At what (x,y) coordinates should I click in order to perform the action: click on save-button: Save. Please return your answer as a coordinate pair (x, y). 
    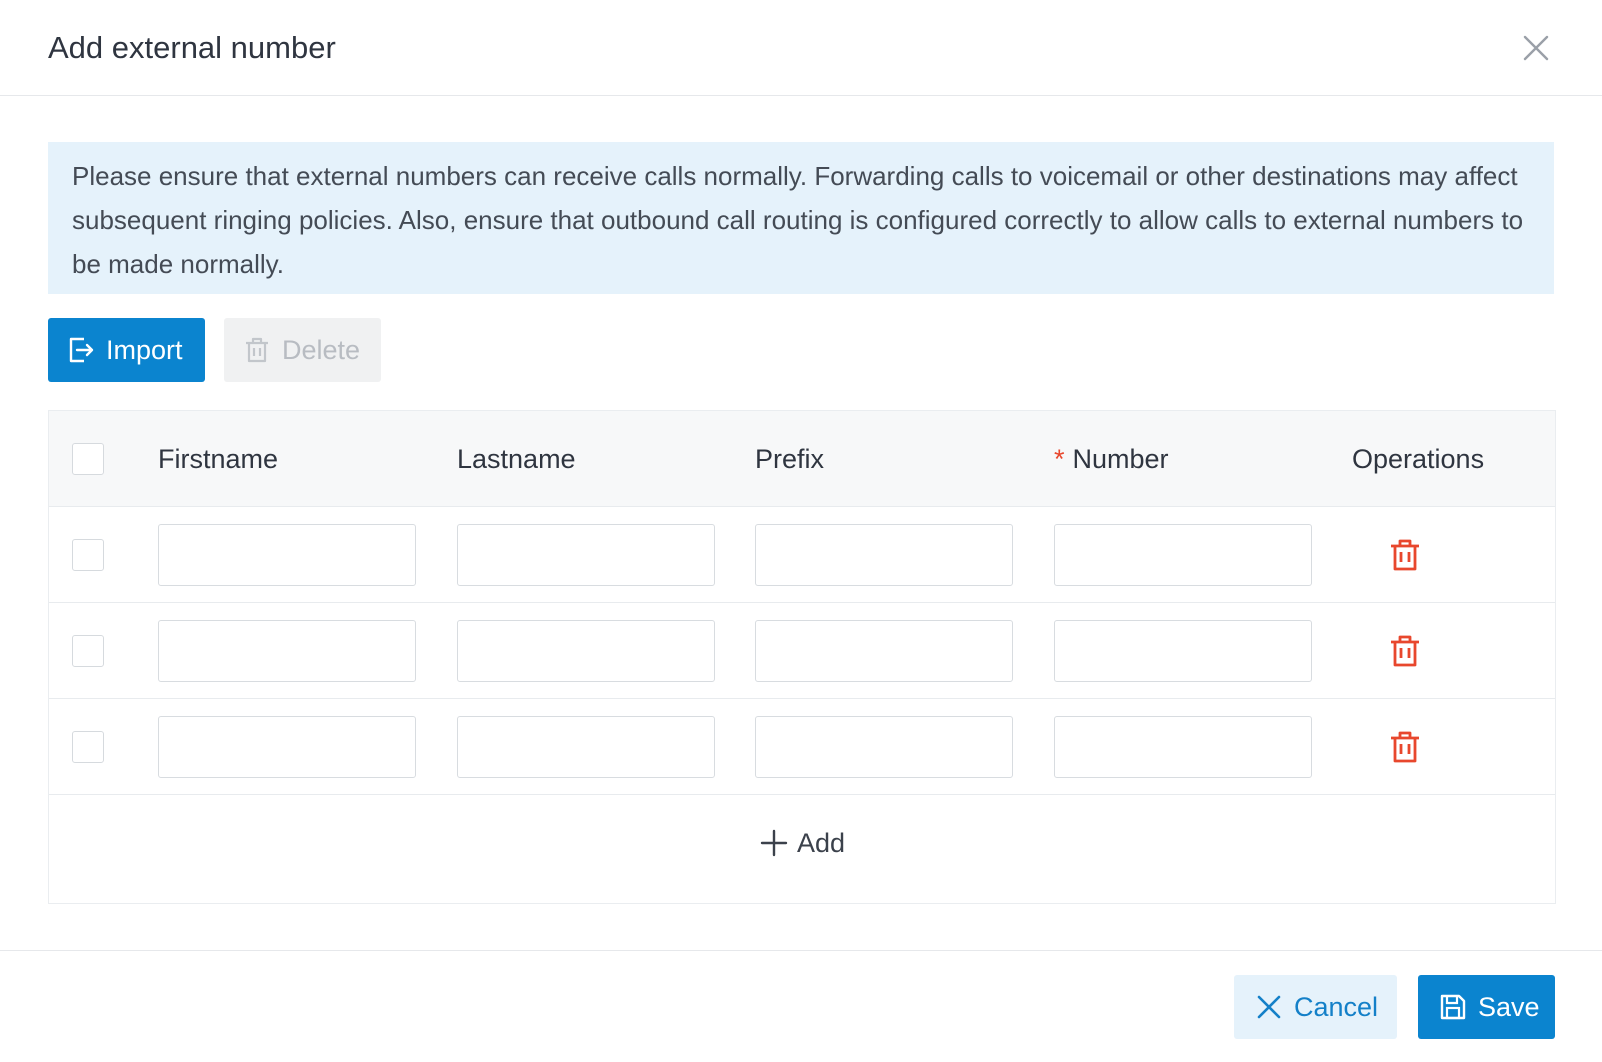
    Looking at the image, I should click on (1486, 1007).